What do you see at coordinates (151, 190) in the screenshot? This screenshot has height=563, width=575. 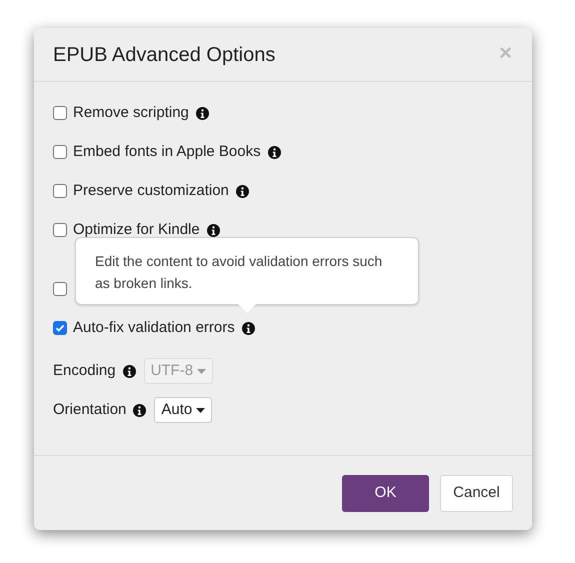 I see `option-label: Preserve customization` at bounding box center [151, 190].